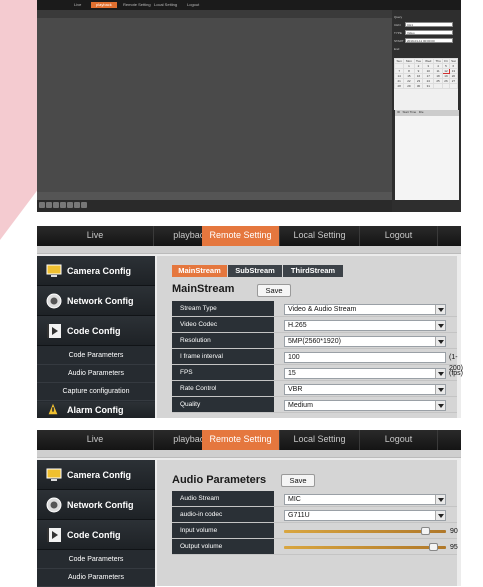 This screenshot has width=483, height=587. Describe the element at coordinates (314, 341) in the screenshot. I see `select-value: 5MP(2560*1920)` at that location.